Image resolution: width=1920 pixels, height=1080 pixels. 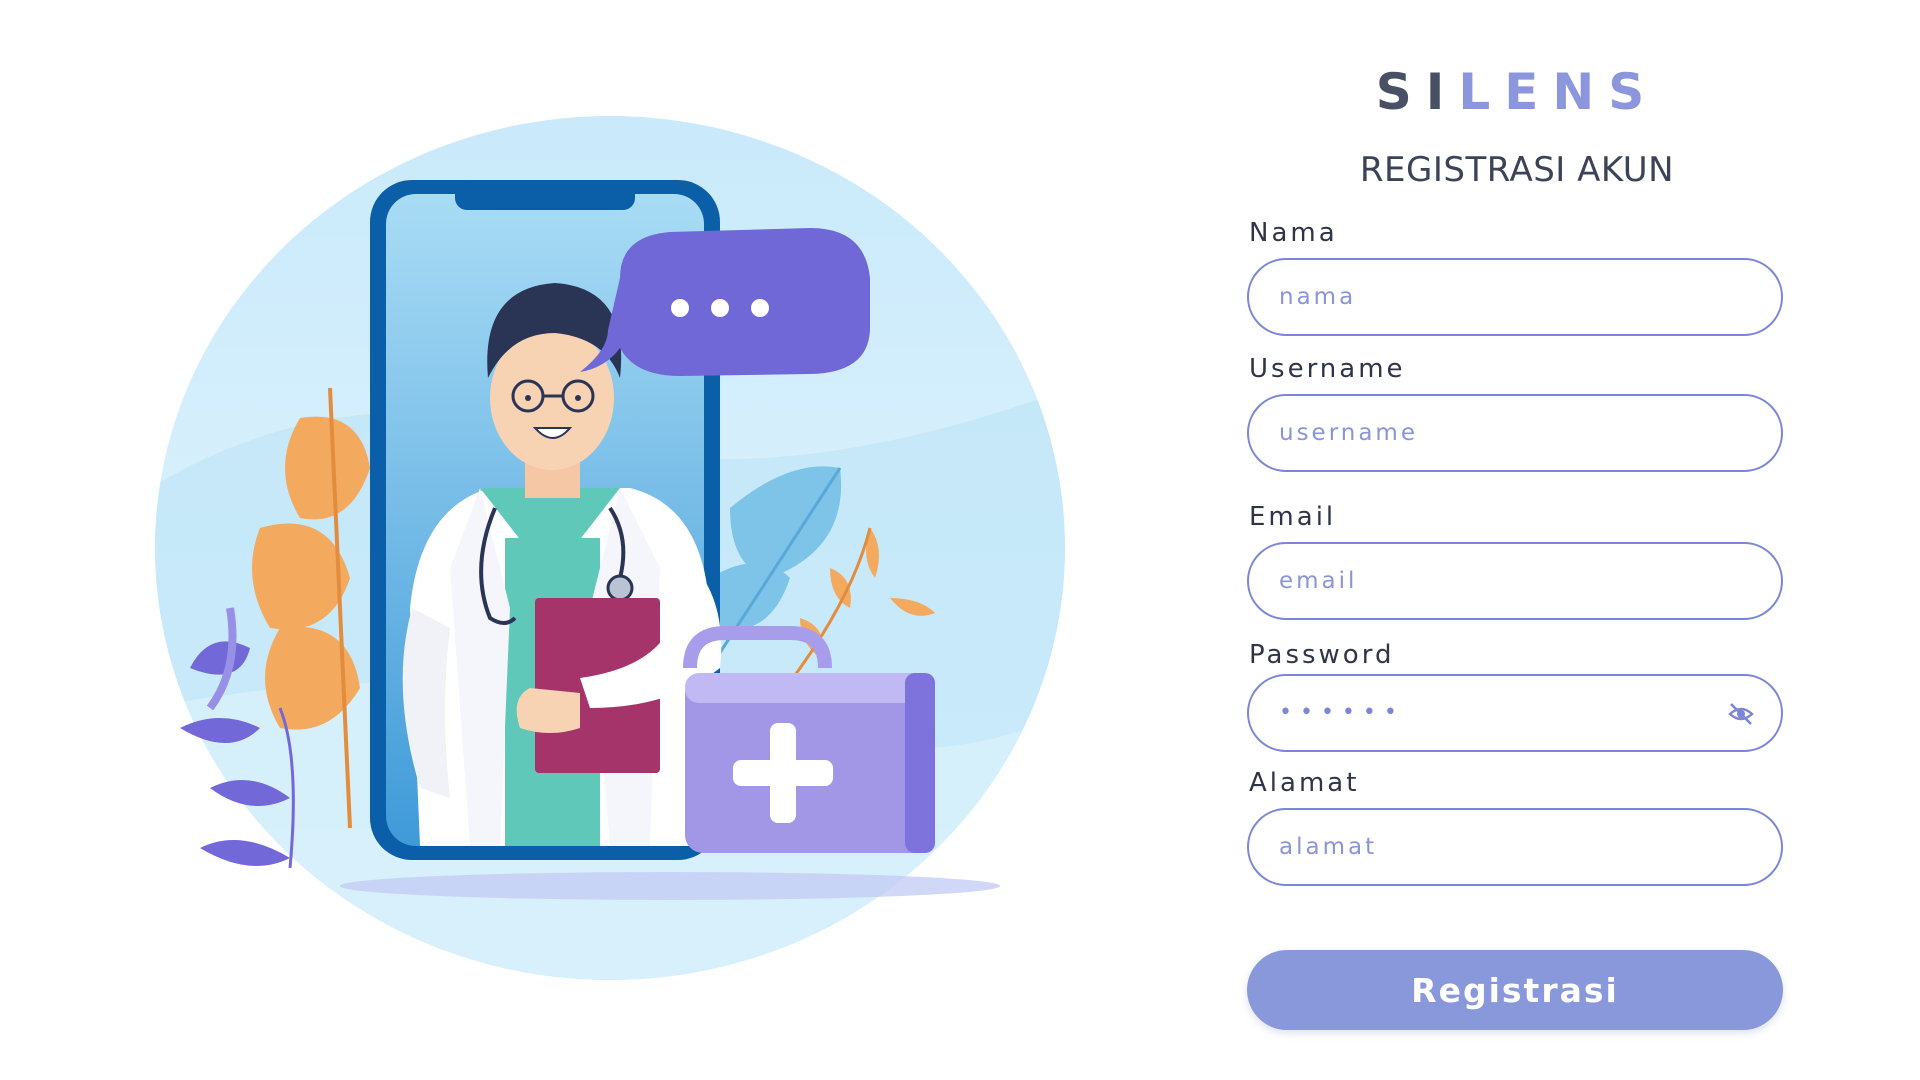 What do you see at coordinates (1293, 233) in the screenshot?
I see `nama-label: Nama` at bounding box center [1293, 233].